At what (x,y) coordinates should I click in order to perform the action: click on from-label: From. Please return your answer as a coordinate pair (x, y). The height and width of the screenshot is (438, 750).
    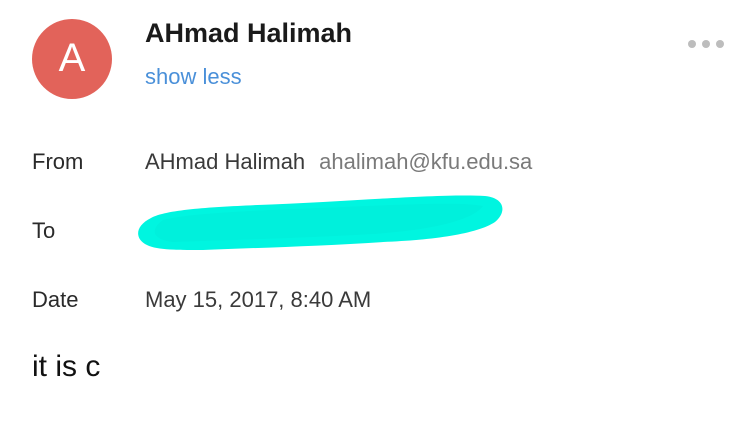
    Looking at the image, I should click on (58, 161).